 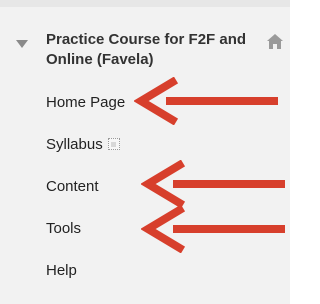 I want to click on menu-item-tools: Tools, so click(x=63, y=229).